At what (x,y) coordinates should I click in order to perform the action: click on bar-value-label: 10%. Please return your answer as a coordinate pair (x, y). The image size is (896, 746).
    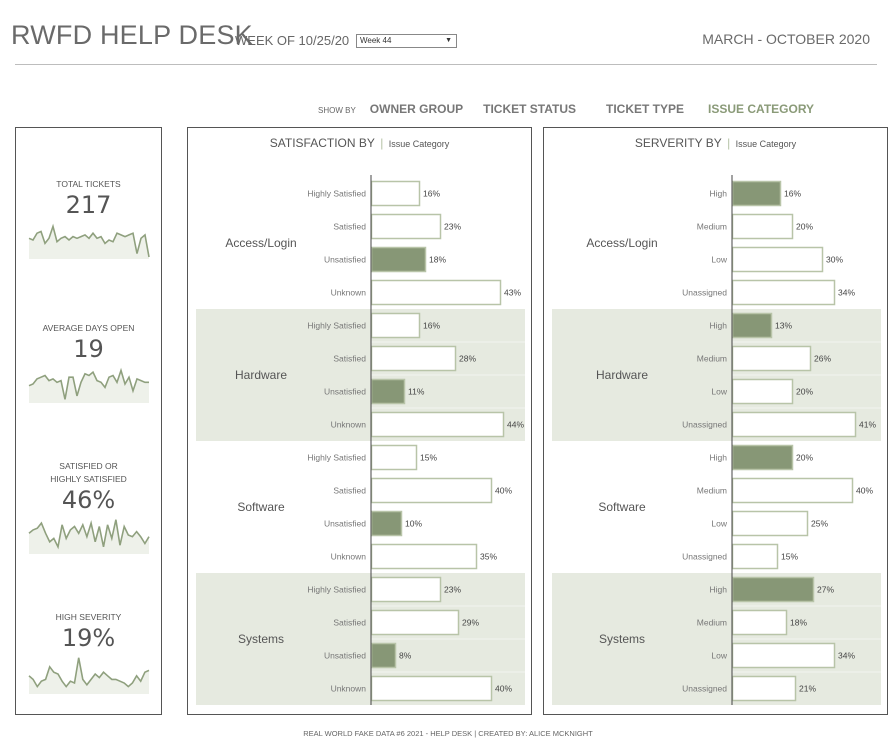
    Looking at the image, I should click on (413, 524).